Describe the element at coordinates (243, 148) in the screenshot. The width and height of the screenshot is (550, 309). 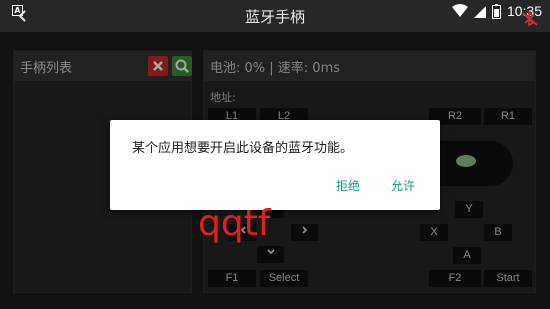
I see `dialog-message: 某个应用想要开启此设备的蓝牙功能。` at that location.